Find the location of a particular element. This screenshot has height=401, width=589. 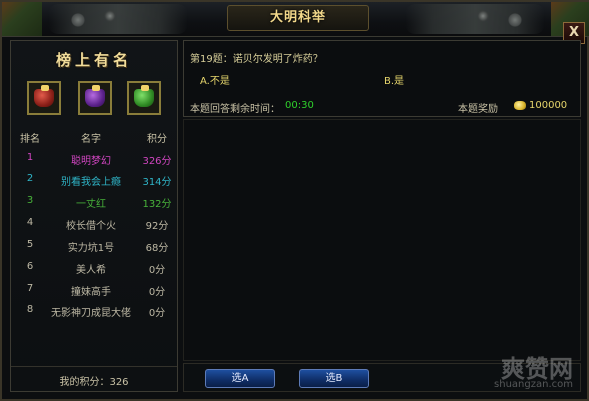

second-place-reward-icon is located at coordinates (95, 98).